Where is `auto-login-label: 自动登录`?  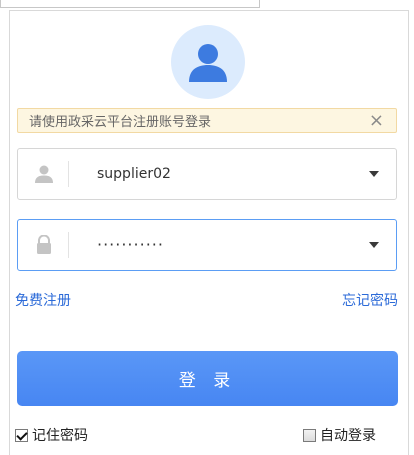 auto-login-label: 自动登录 is located at coordinates (348, 436).